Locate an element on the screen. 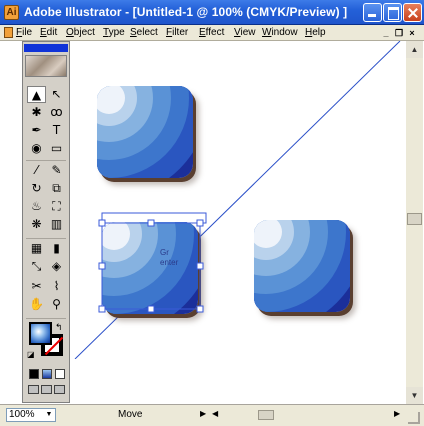 The height and width of the screenshot is (426, 424). resize-grip is located at coordinates (414, 418).